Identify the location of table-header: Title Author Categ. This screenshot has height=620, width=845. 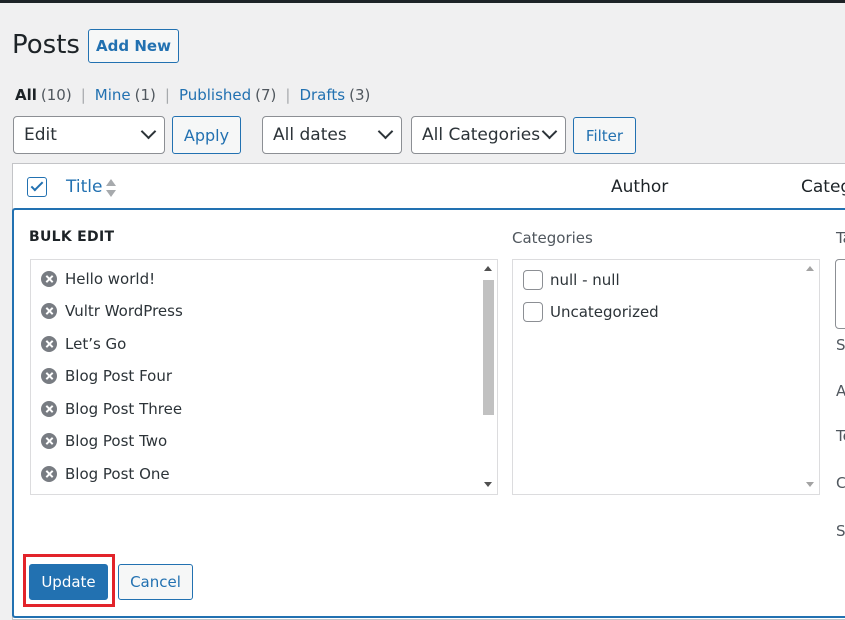
(429, 187).